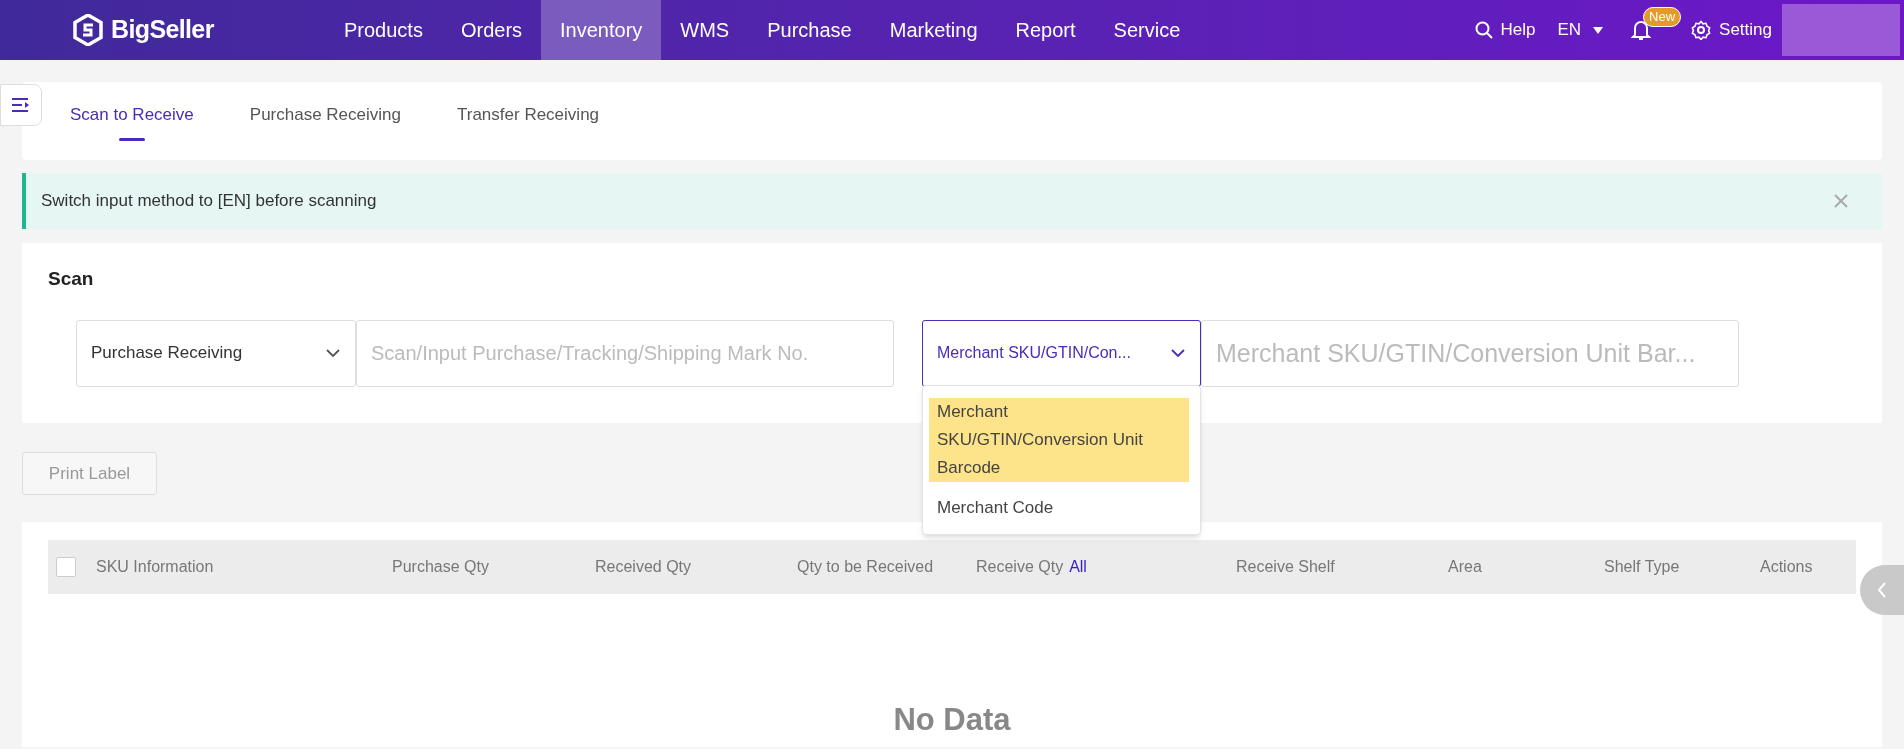  I want to click on tab: Scan to Receive, so click(132, 121).